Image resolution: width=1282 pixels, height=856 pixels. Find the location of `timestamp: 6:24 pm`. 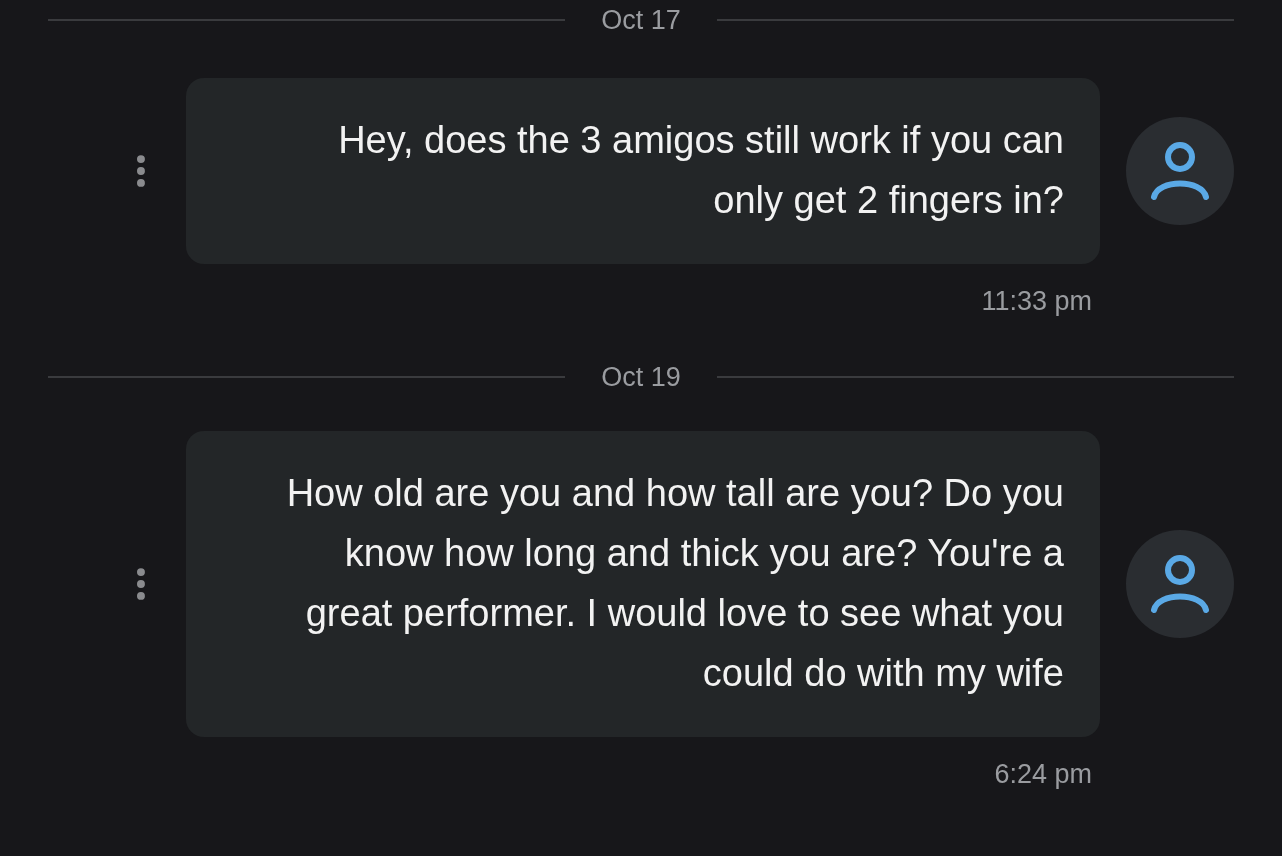

timestamp: 6:24 pm is located at coordinates (1043, 774).